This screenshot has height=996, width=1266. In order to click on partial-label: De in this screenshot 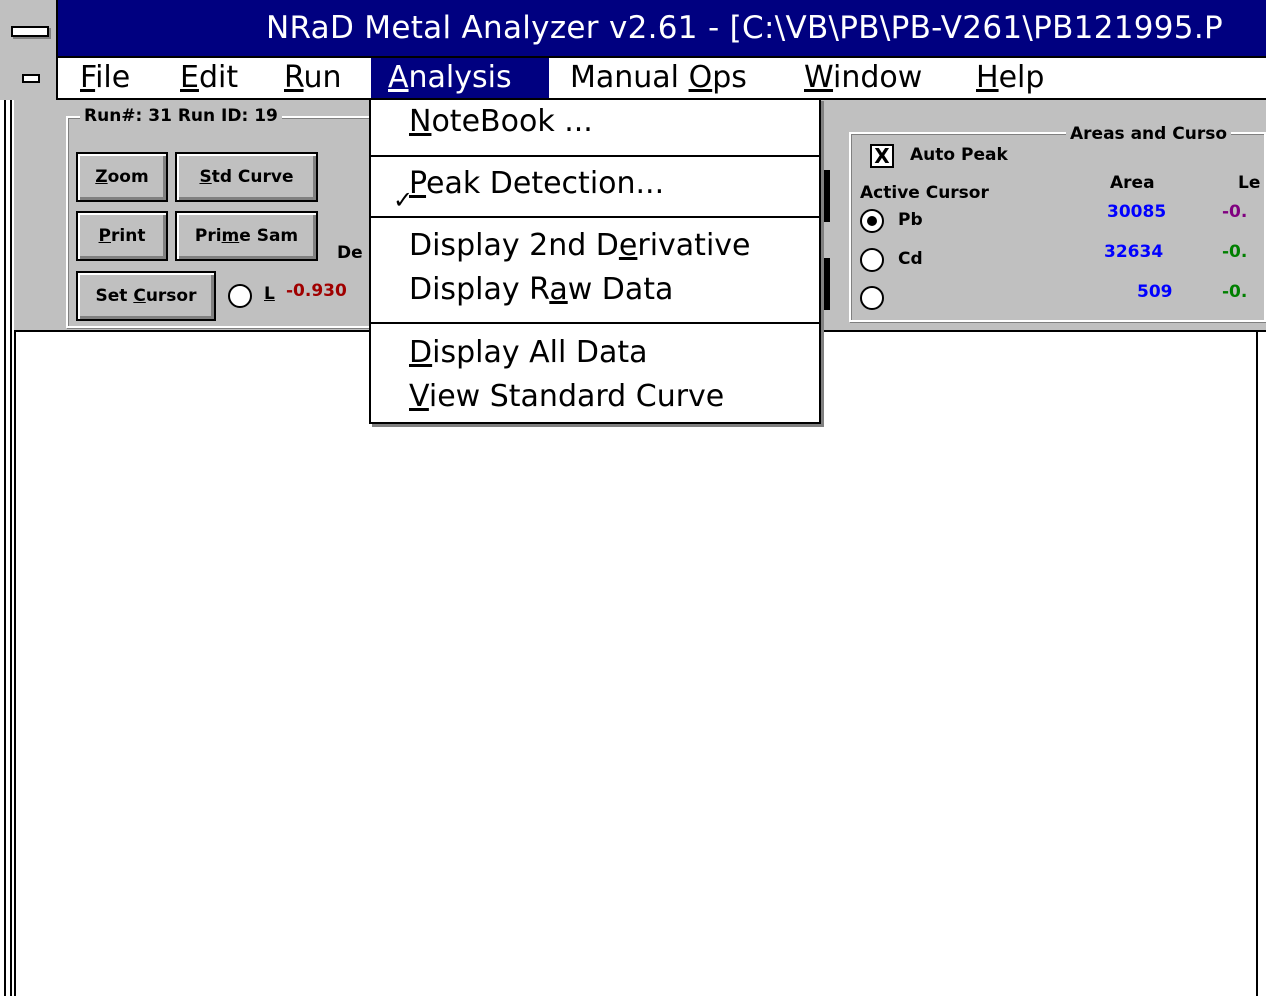, I will do `click(350, 253)`.